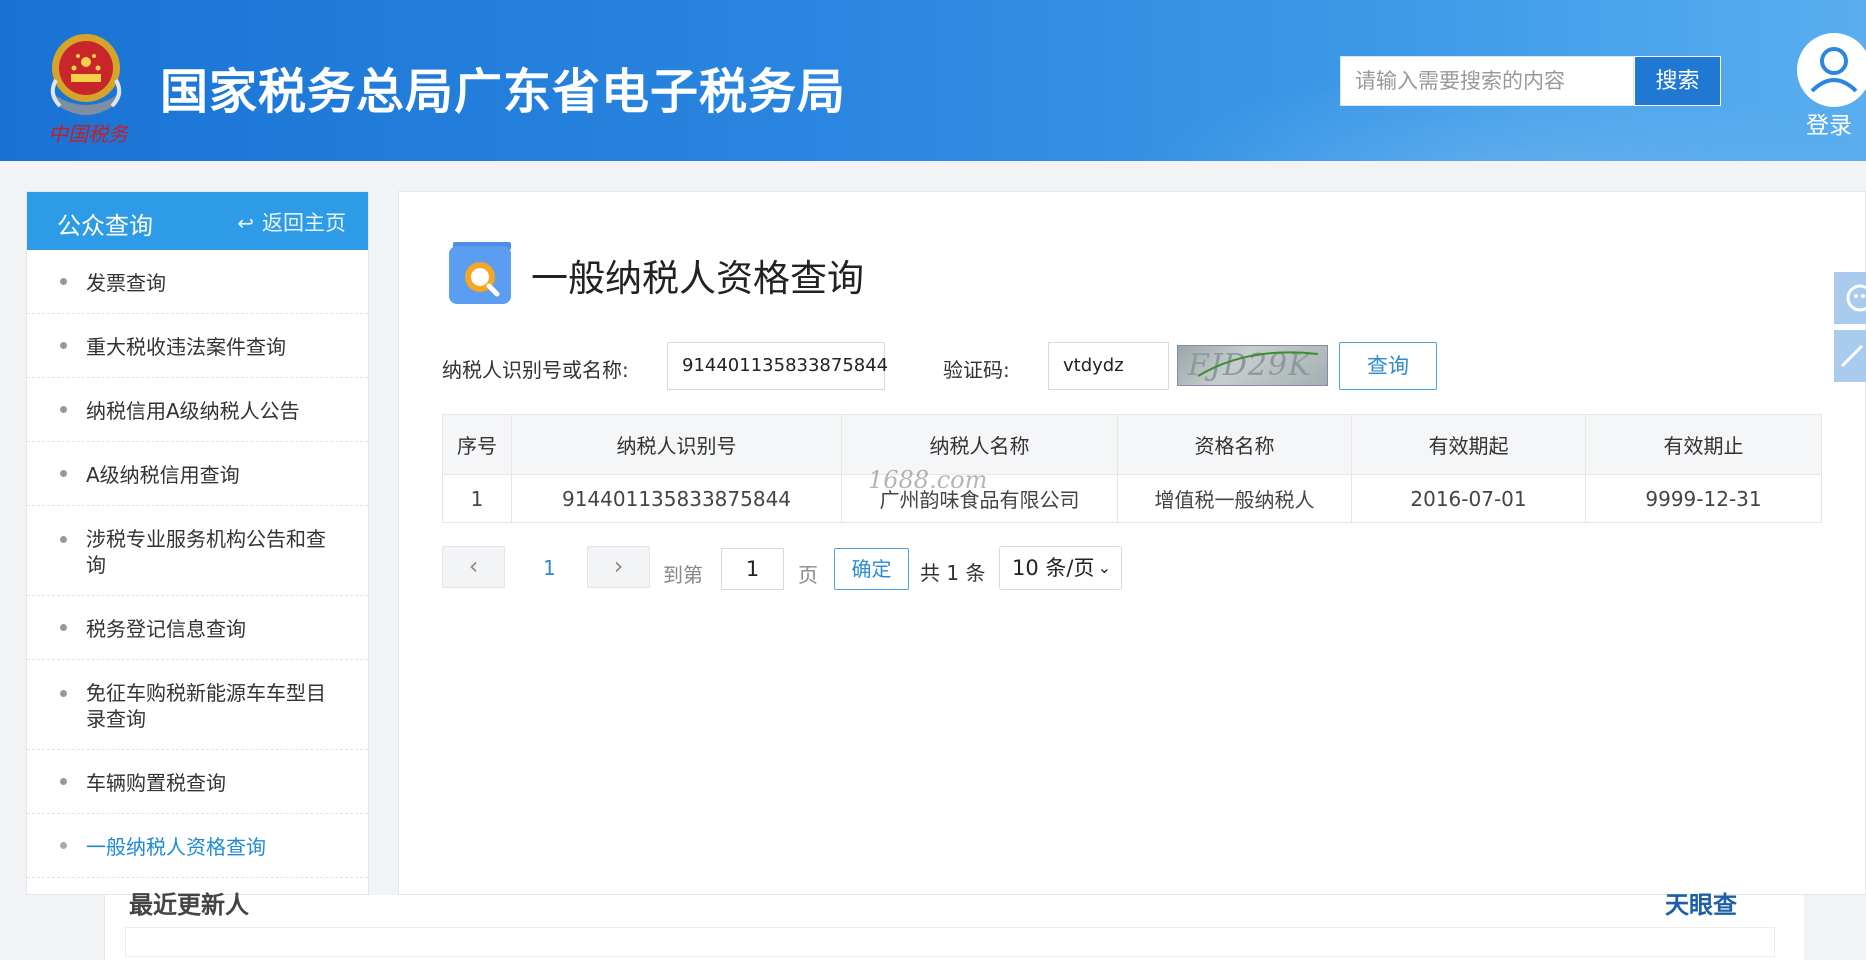  Describe the element at coordinates (1235, 498) in the screenshot. I see `cell-qualification: 增值税一般纳税人` at that location.